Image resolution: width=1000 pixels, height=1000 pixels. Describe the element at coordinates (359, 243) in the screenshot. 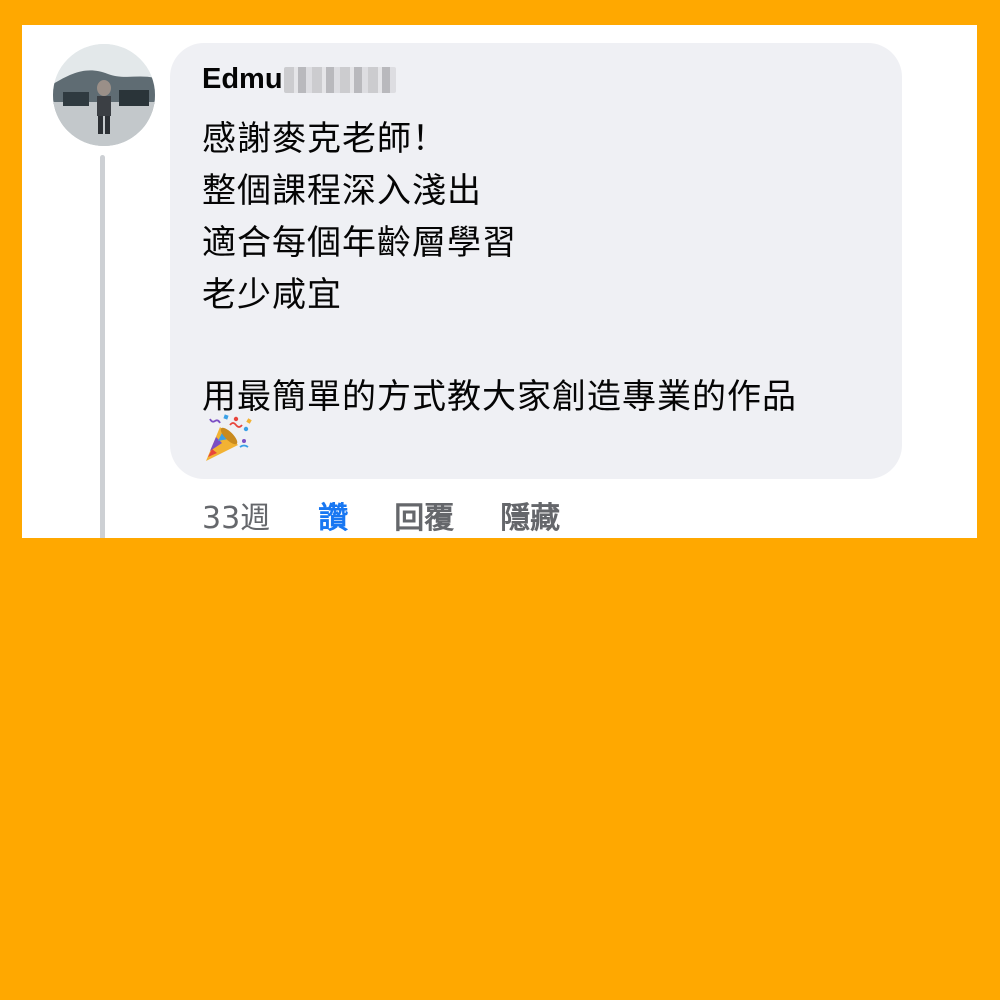

I see `comment-text-line: 適合每個年齡層學習` at that location.